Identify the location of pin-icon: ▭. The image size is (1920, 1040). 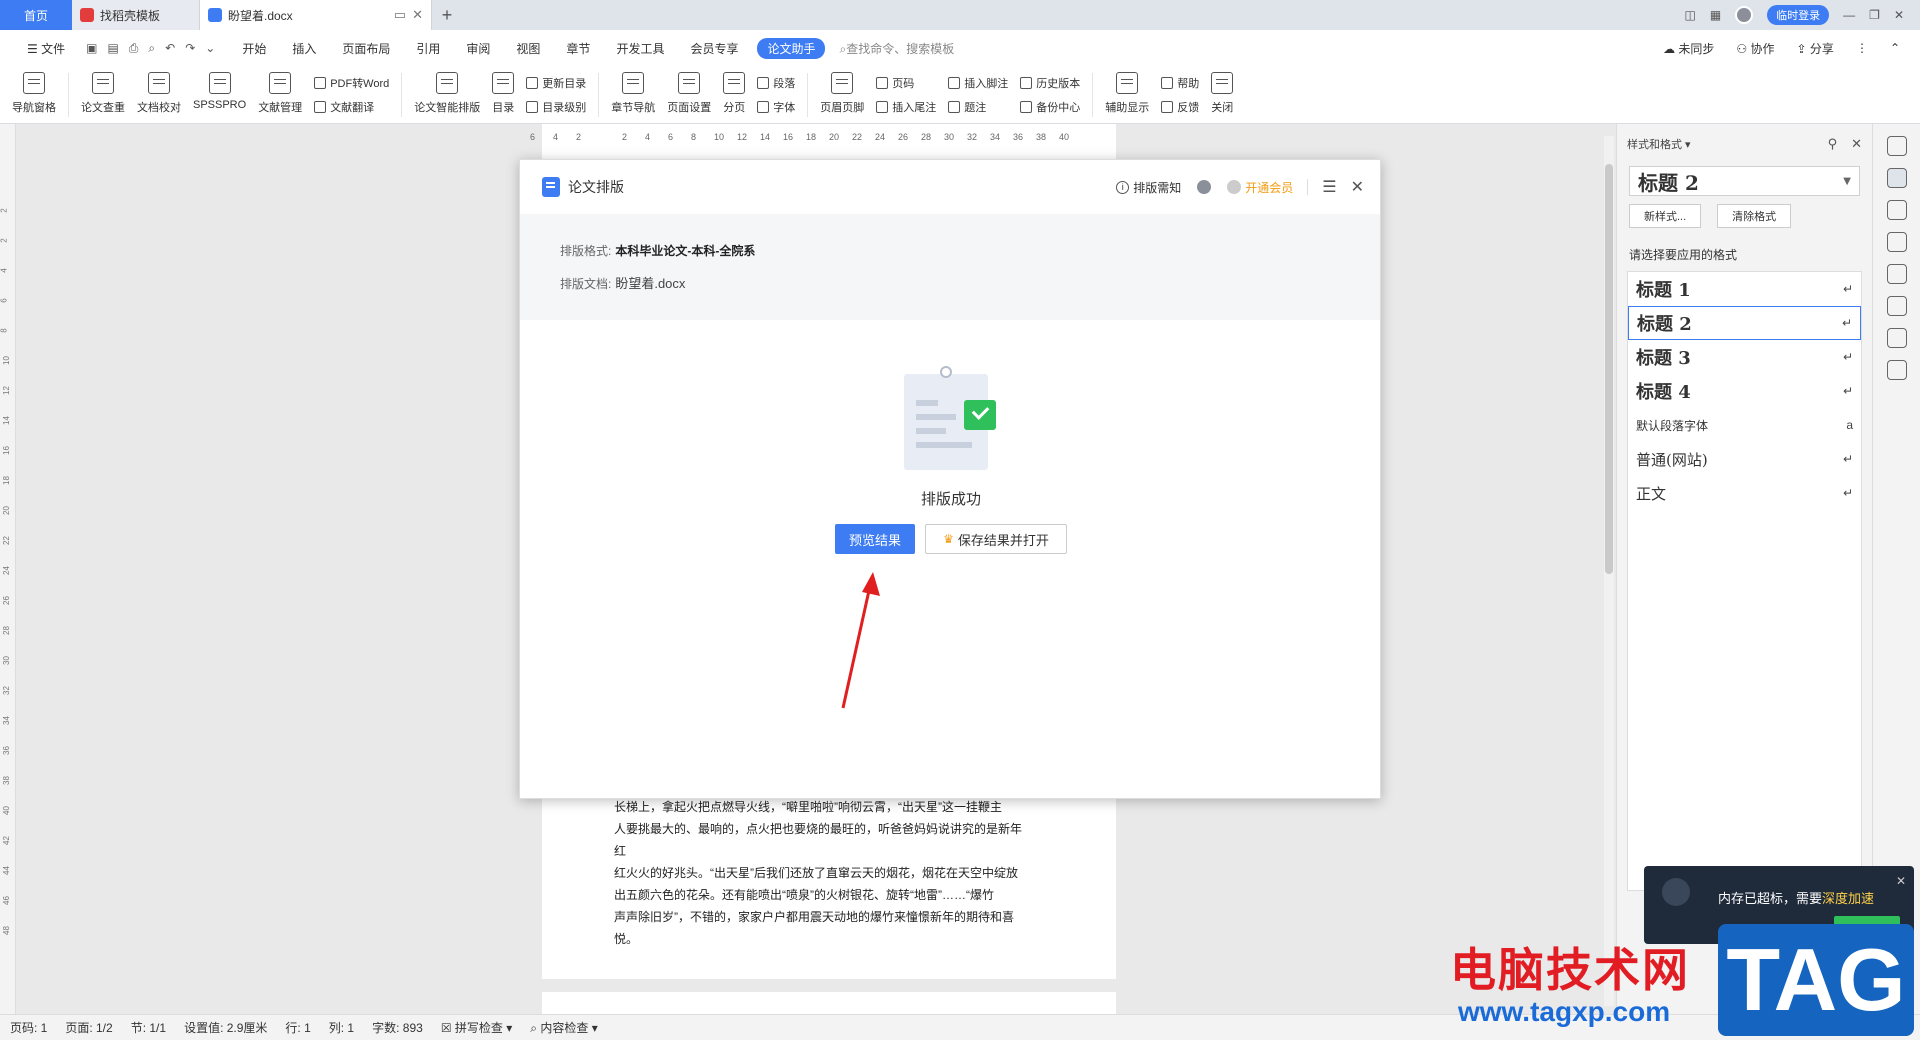
(400, 15).